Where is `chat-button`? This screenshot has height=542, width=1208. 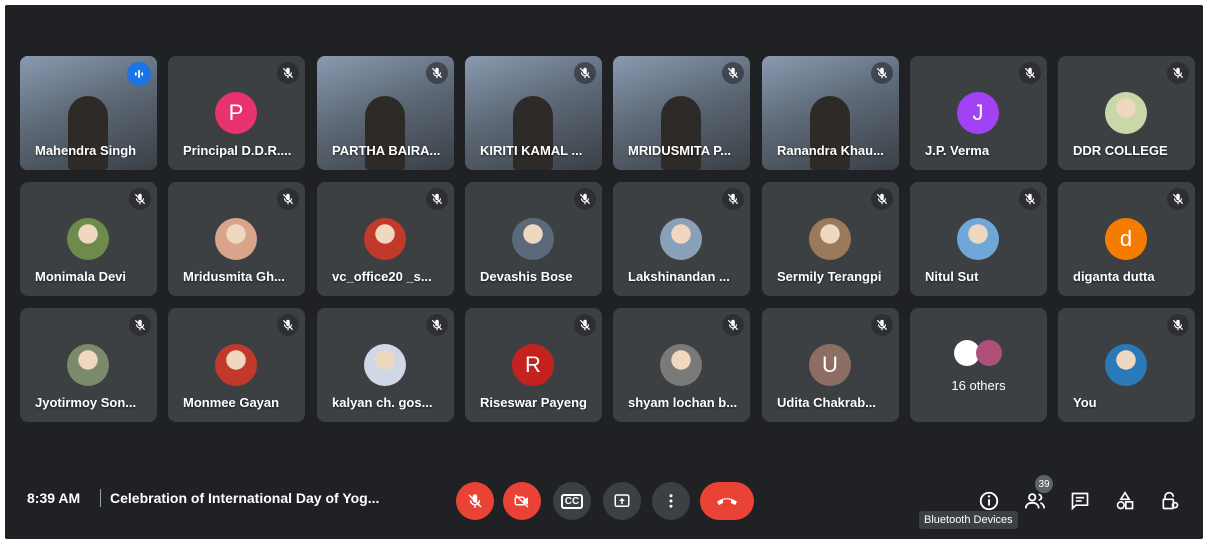
chat-button is located at coordinates (1080, 501).